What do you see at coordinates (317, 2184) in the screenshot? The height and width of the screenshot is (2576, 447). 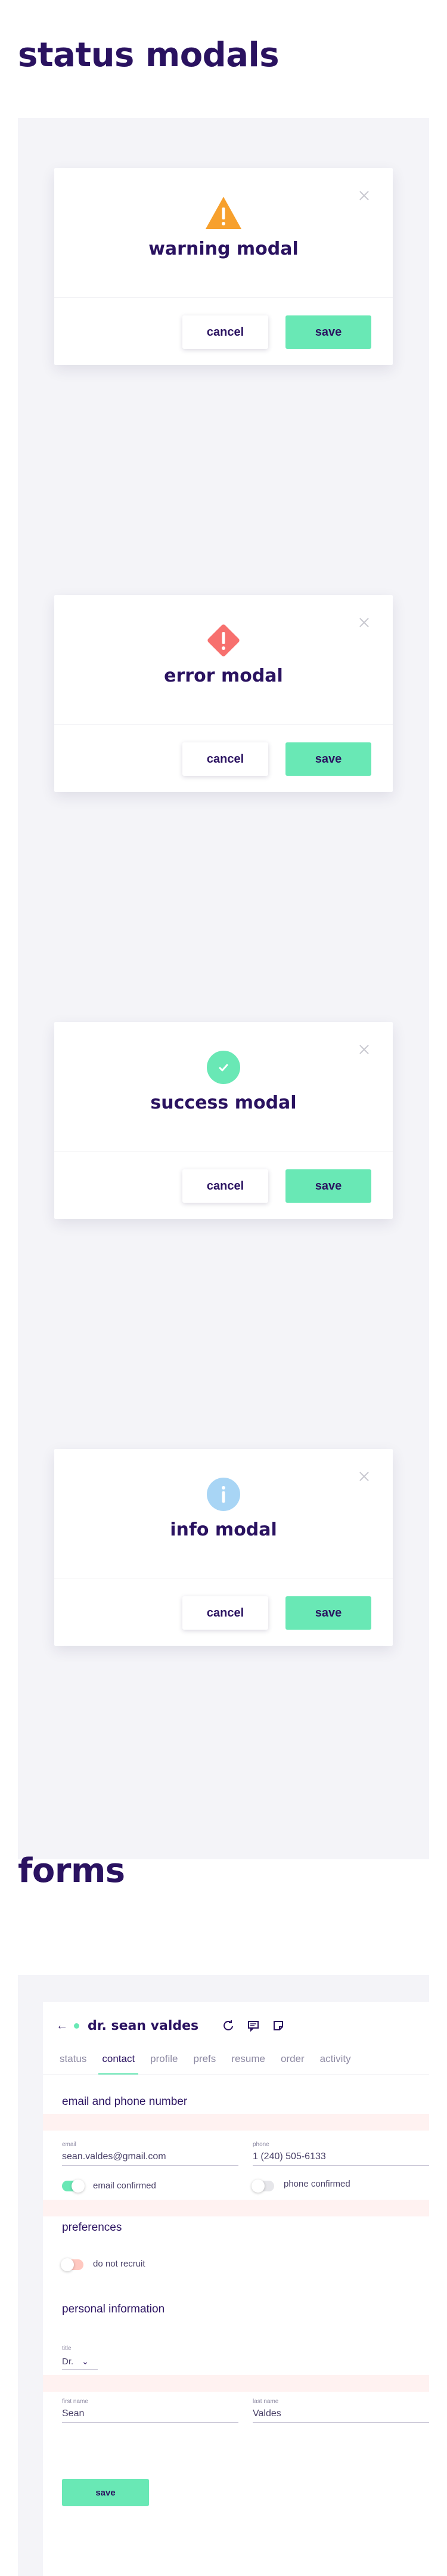 I see `phone-confirmed-label: phone confirmed` at bounding box center [317, 2184].